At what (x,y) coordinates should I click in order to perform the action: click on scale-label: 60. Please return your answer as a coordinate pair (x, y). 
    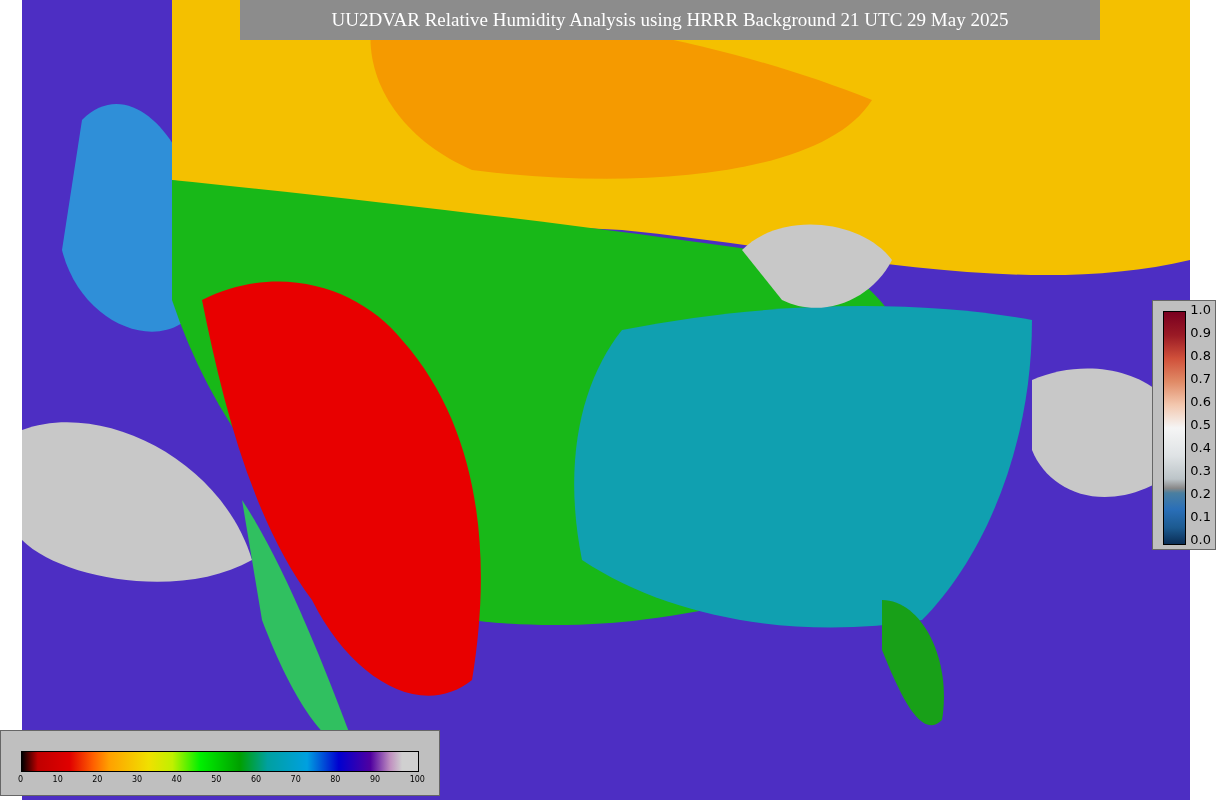
    Looking at the image, I should click on (256, 779).